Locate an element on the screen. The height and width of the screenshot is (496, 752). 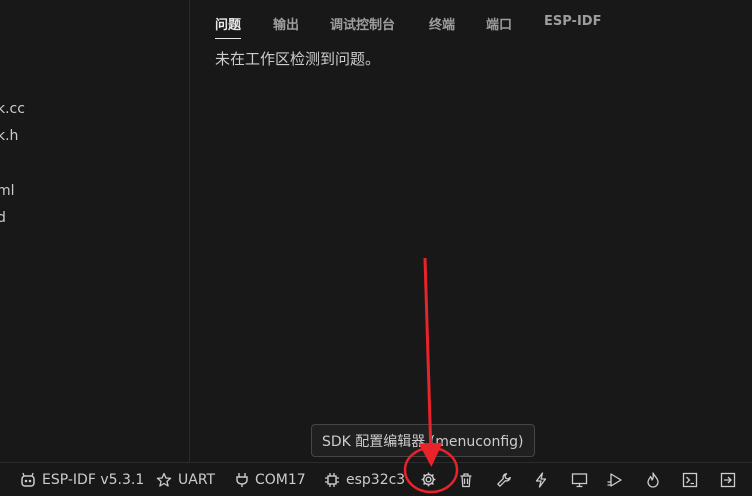
robot-icon is located at coordinates (28, 480).